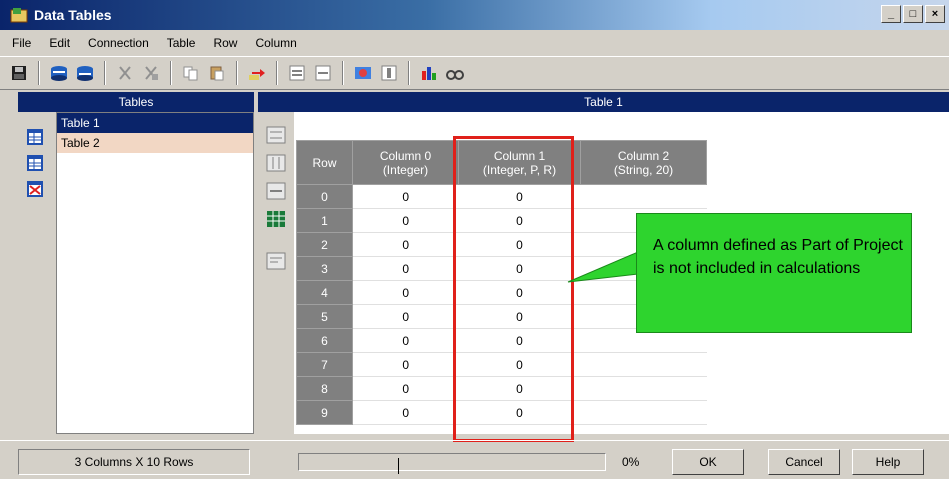 The height and width of the screenshot is (479, 949). I want to click on tables-list-item-table-2: Table 2, so click(155, 143).